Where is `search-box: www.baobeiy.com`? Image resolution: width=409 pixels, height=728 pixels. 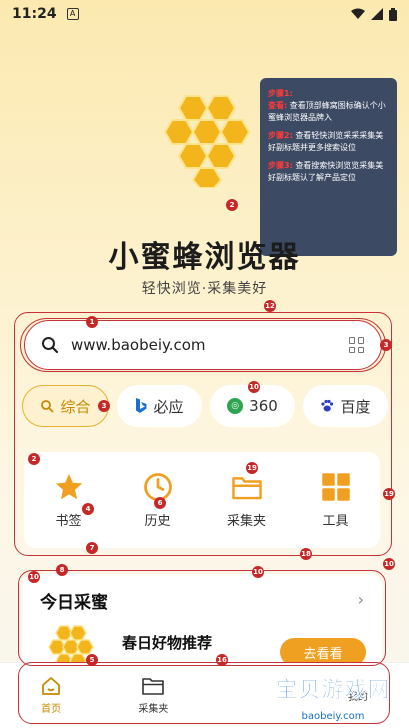
search-box: www.baobeiy.com is located at coordinates (203, 345).